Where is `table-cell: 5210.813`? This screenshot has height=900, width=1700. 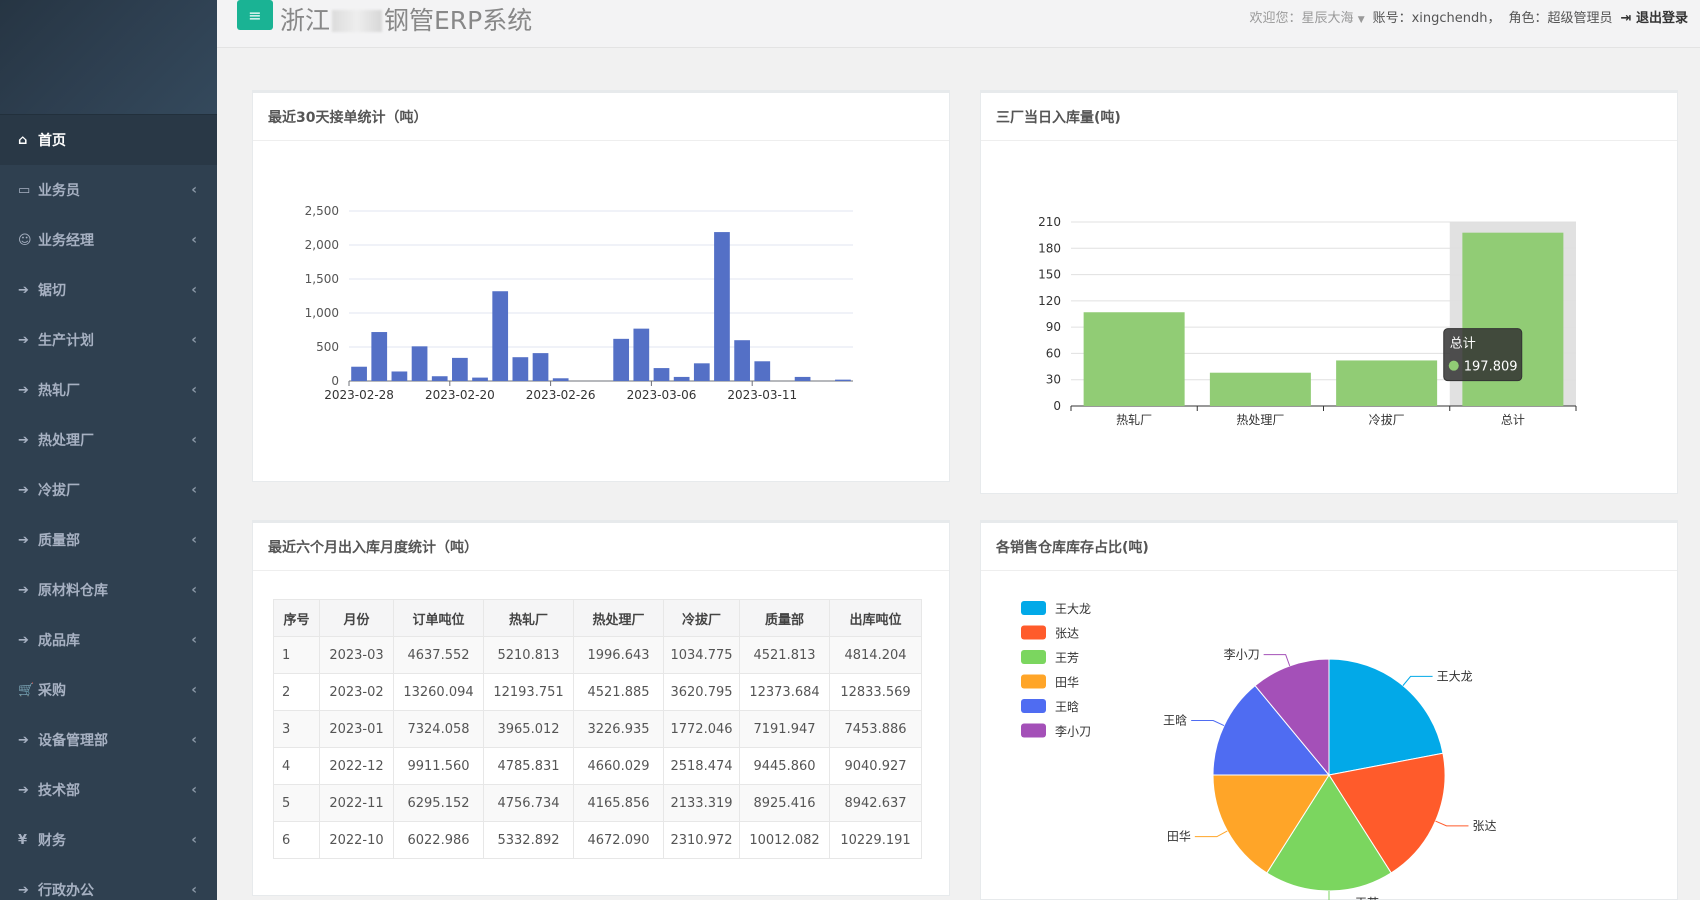 table-cell: 5210.813 is located at coordinates (528, 655).